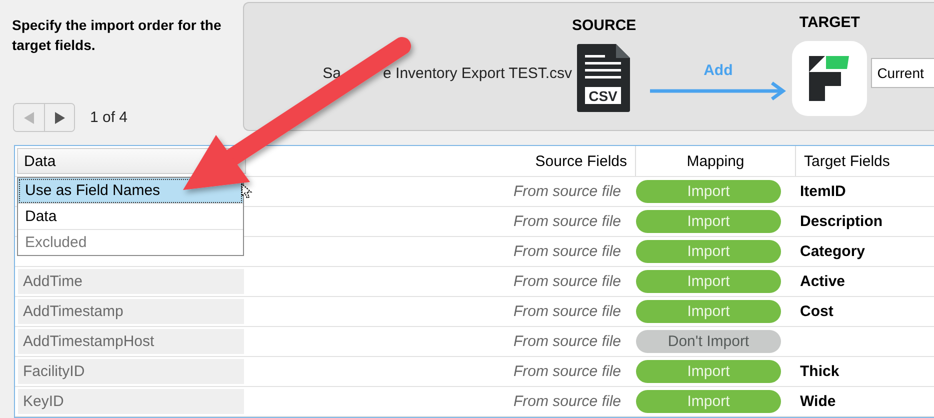  Describe the element at coordinates (131, 311) in the screenshot. I see `data-cell: AddTimestamp` at that location.